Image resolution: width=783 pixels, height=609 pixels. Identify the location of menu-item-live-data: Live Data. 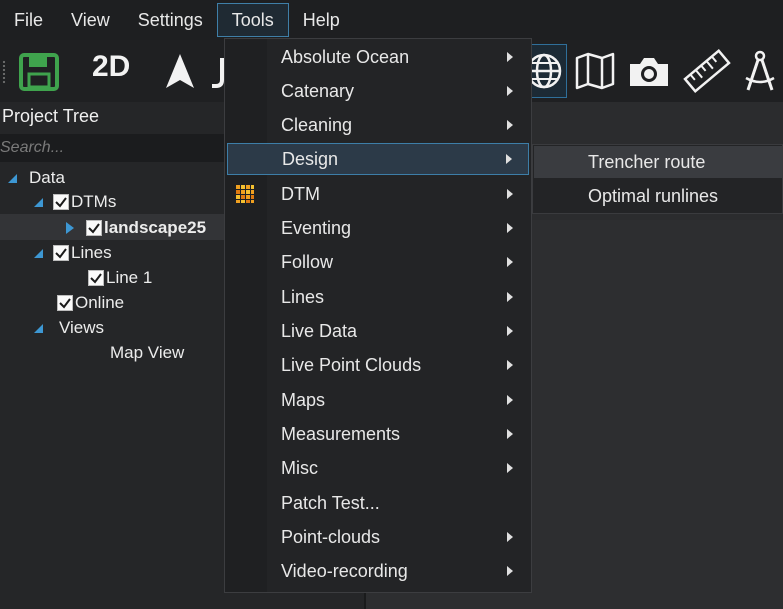
(378, 331).